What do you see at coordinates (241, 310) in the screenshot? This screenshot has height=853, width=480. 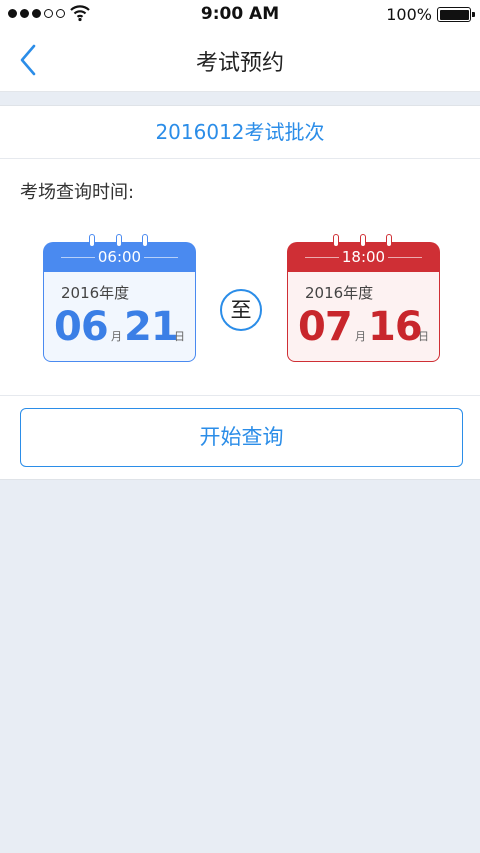 I see `date-range-separator: 至` at bounding box center [241, 310].